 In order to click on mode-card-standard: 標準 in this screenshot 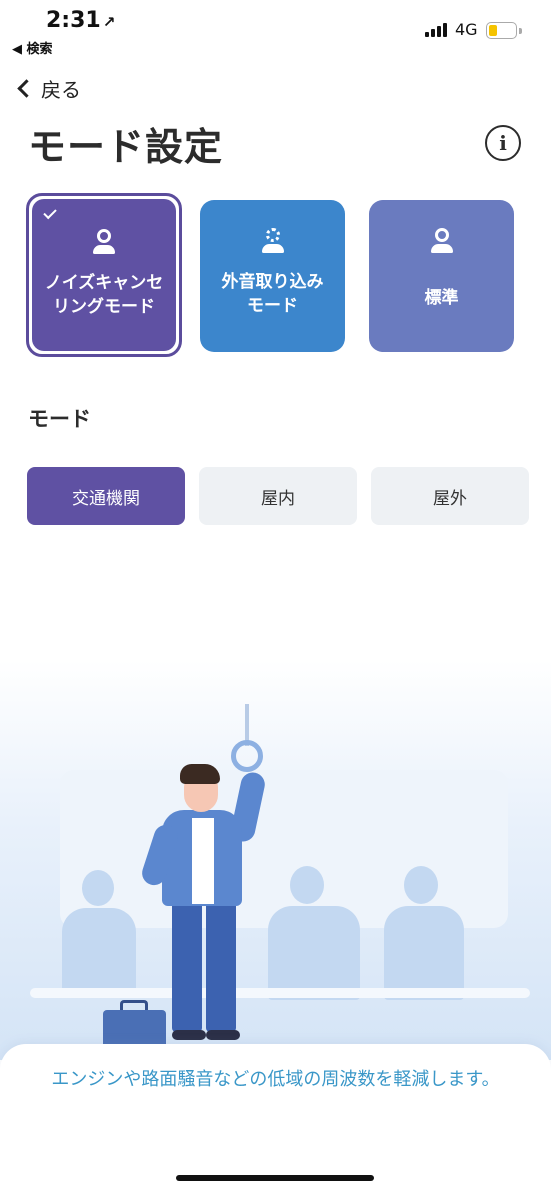, I will do `click(441, 276)`.